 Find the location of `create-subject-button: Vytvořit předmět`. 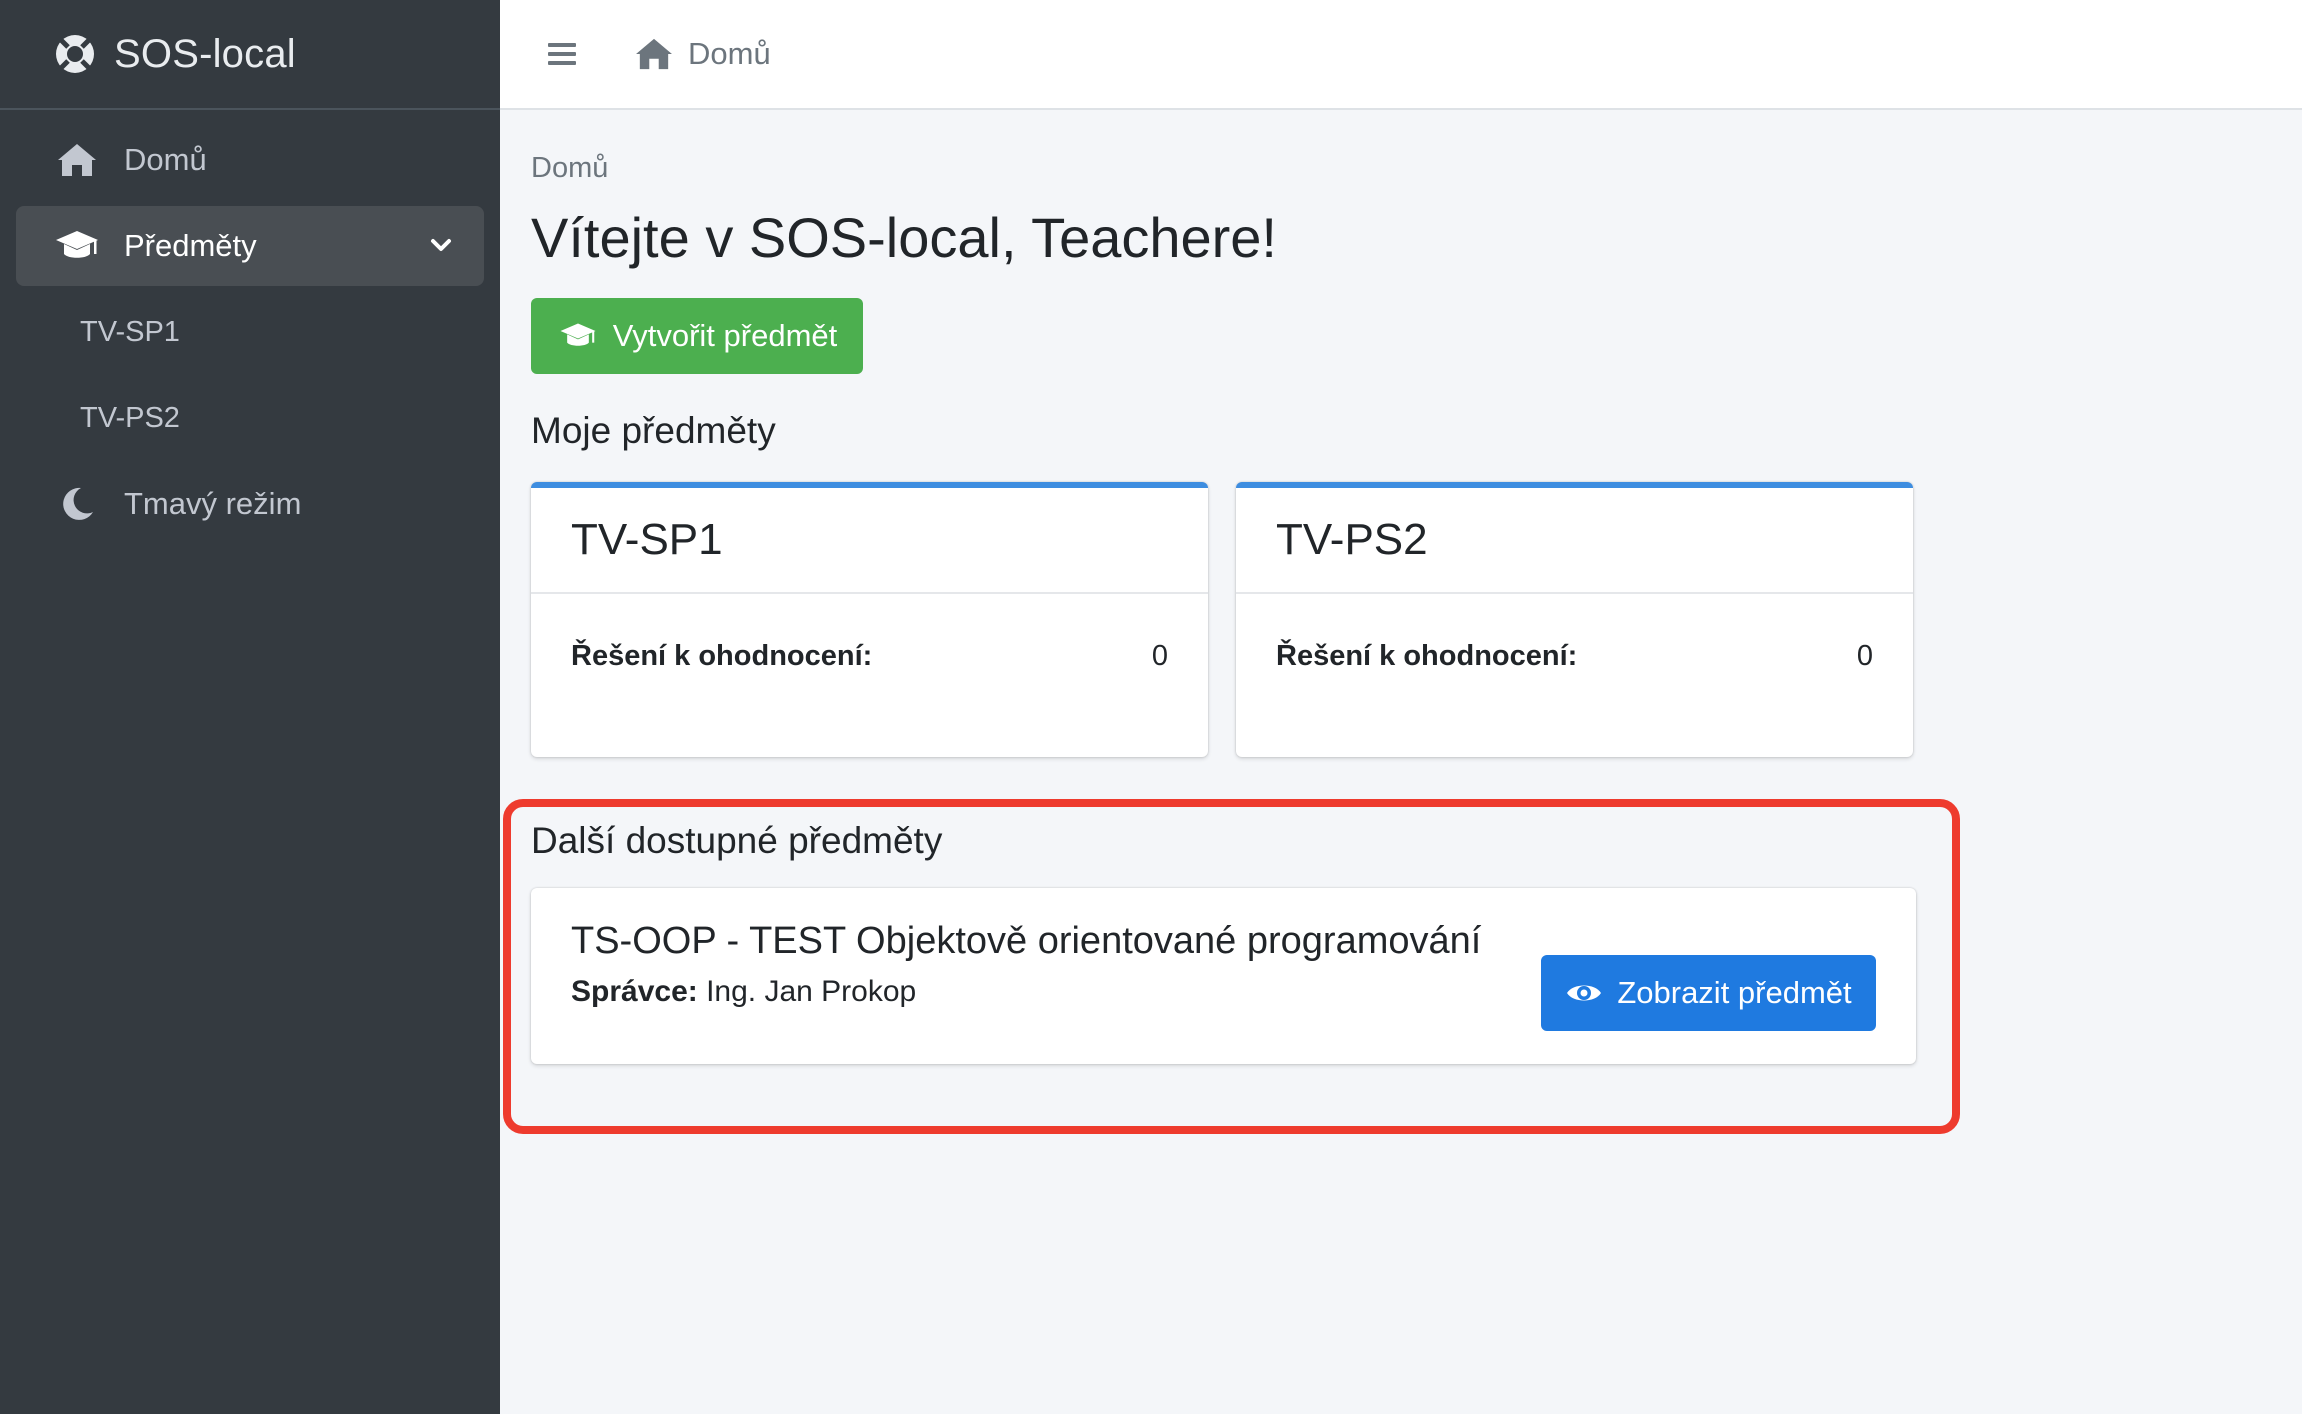

create-subject-button: Vytvořit předmět is located at coordinates (697, 336).